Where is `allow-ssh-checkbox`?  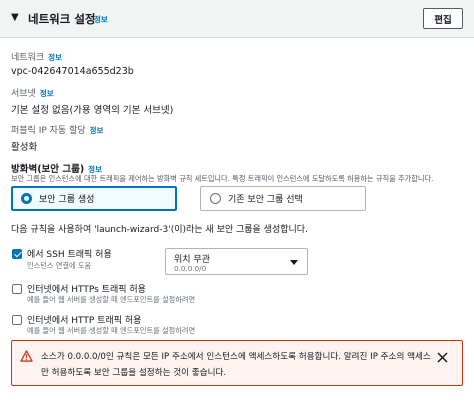 allow-ssh-checkbox is located at coordinates (17, 254).